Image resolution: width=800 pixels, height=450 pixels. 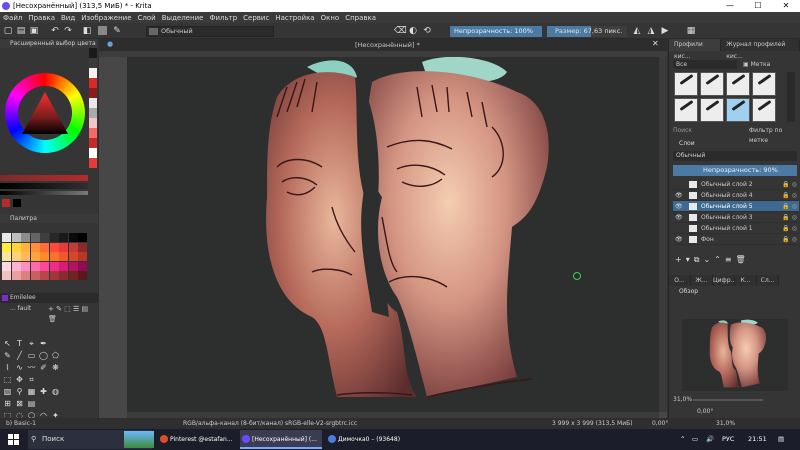 I want to click on palette-actions-icons: + ✎ ⬚ ☰ ▤ 🗑, so click(x=73, y=314).